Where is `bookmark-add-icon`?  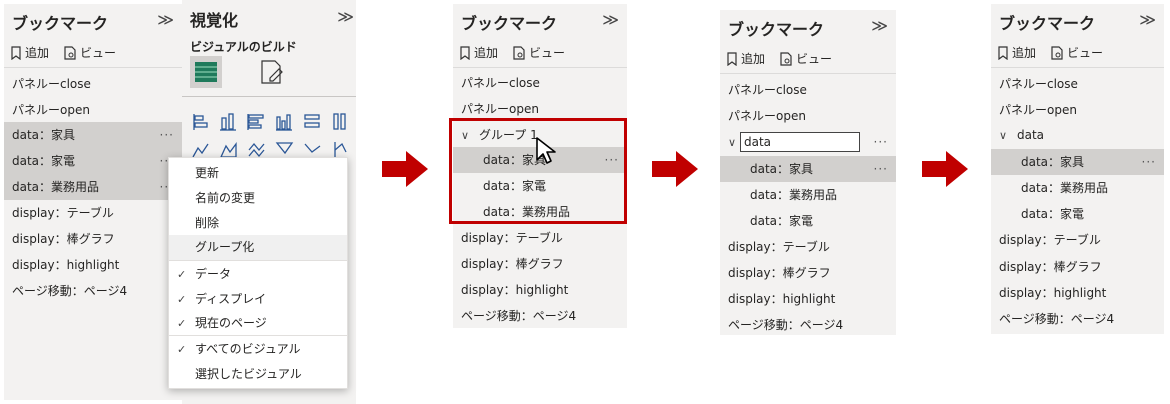 bookmark-add-icon is located at coordinates (465, 52).